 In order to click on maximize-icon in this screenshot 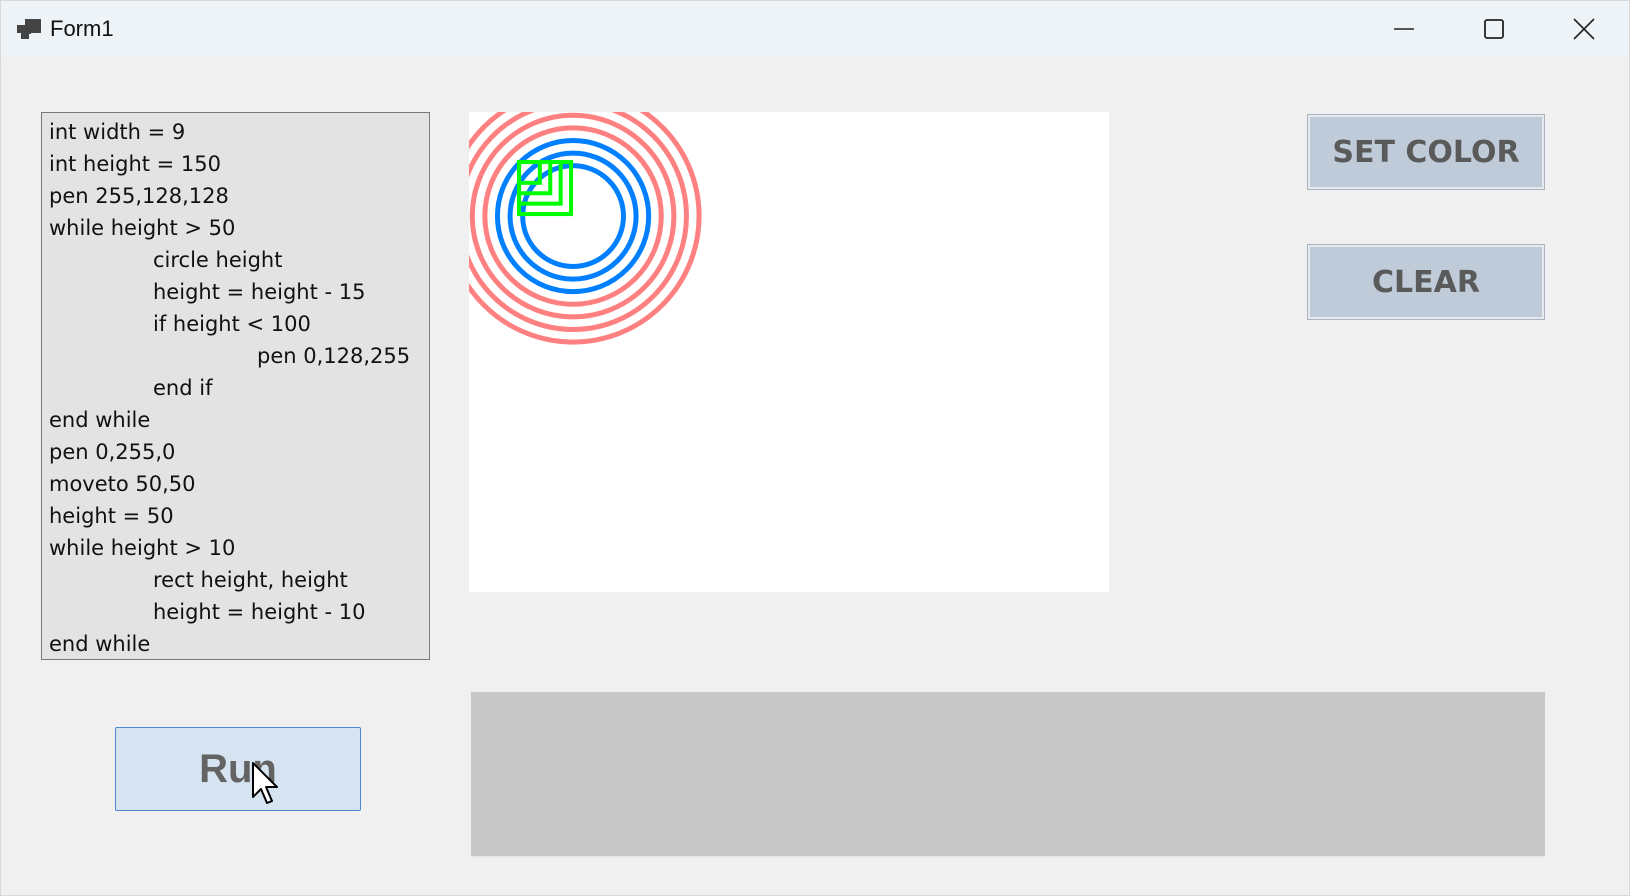, I will do `click(1494, 29)`.